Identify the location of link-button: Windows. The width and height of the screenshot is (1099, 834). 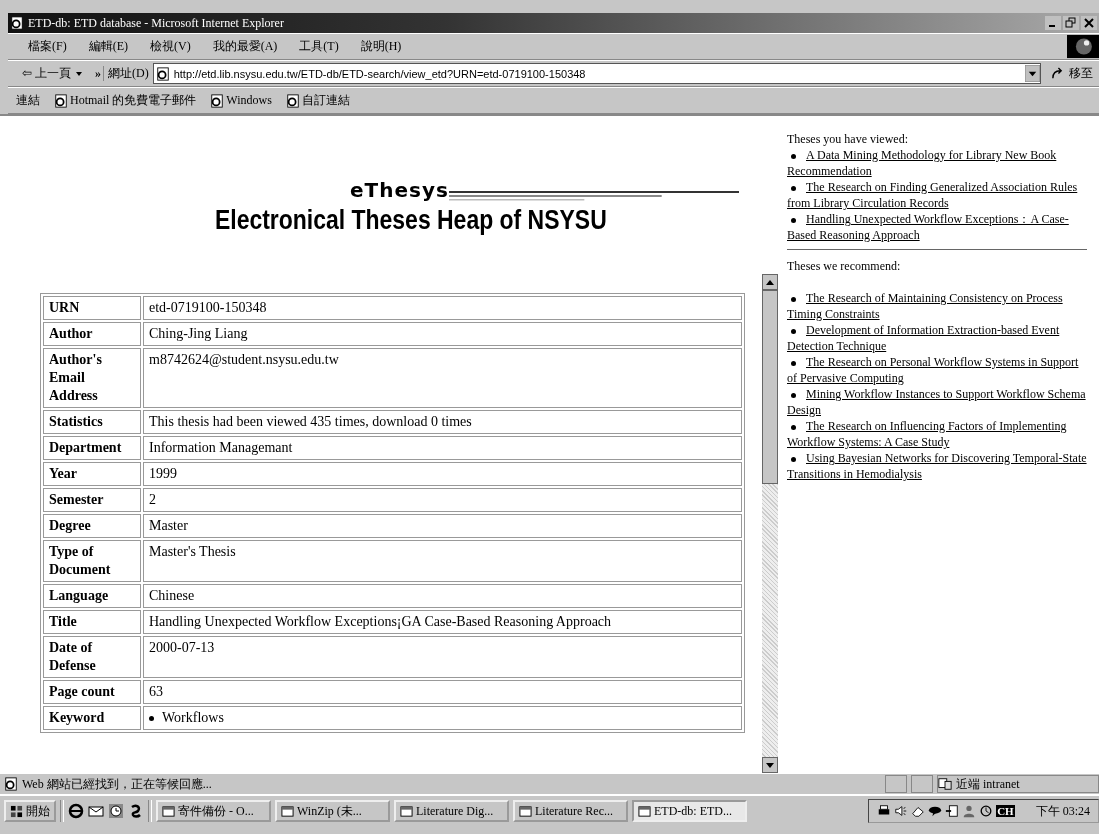
(241, 100).